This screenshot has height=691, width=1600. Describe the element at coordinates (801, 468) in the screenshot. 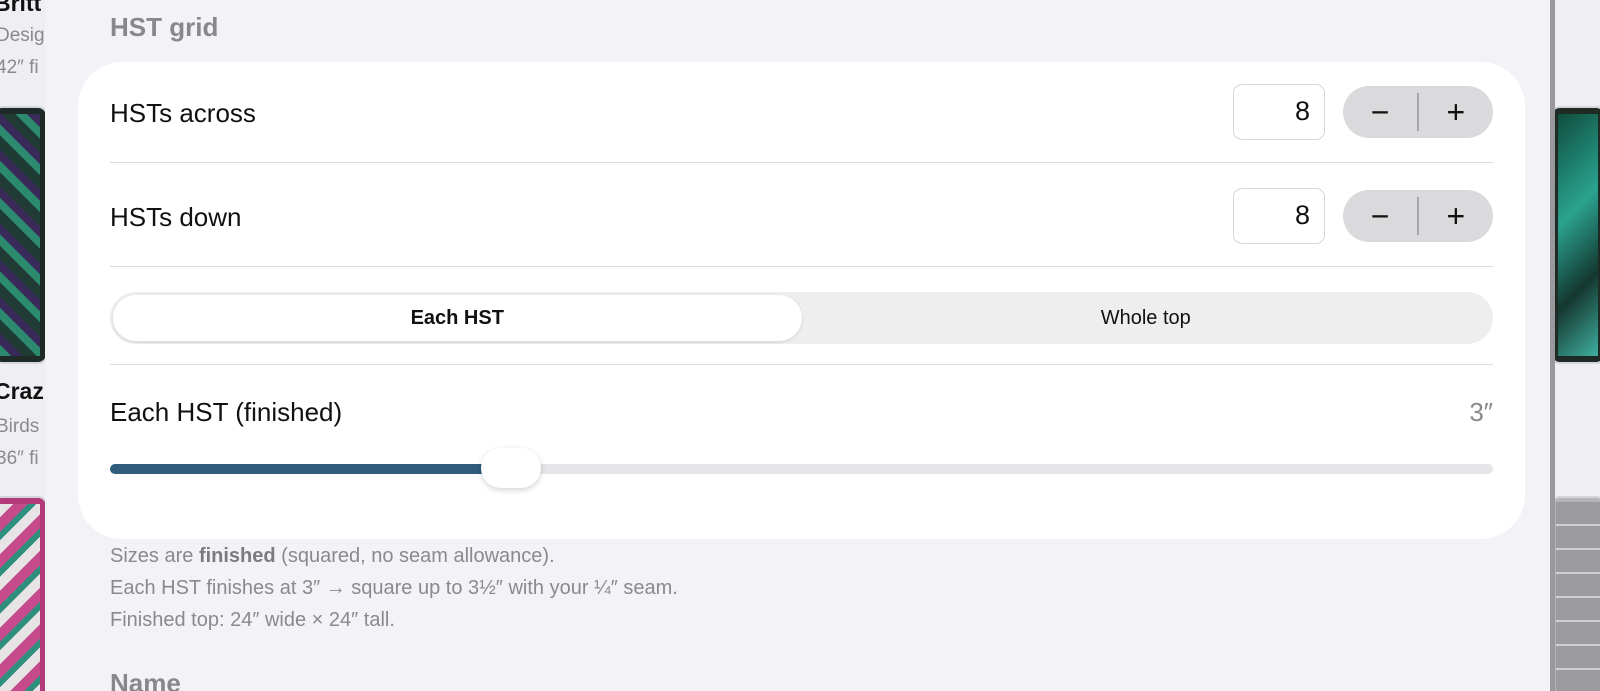

I see `hst-size-slider` at that location.